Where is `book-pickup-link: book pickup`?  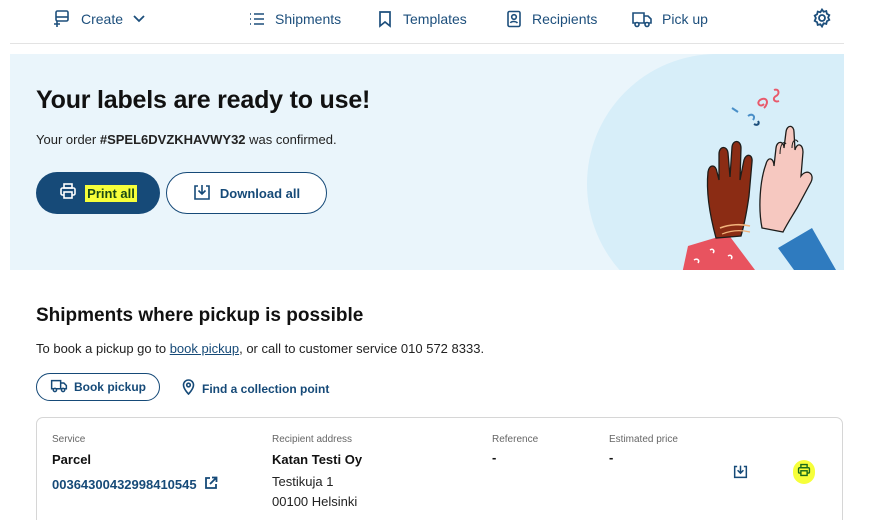
book-pickup-link: book pickup is located at coordinates (204, 348).